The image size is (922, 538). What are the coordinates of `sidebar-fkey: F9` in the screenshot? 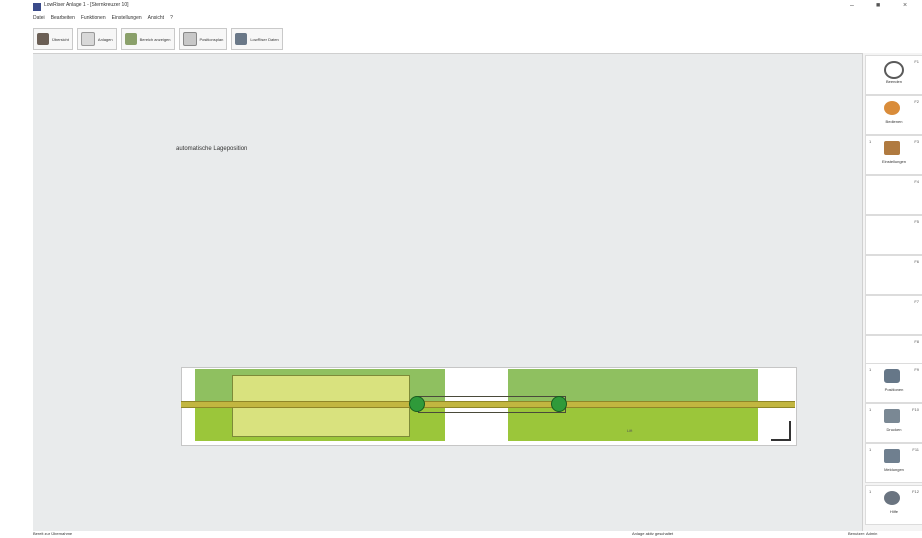 It's located at (916, 369).